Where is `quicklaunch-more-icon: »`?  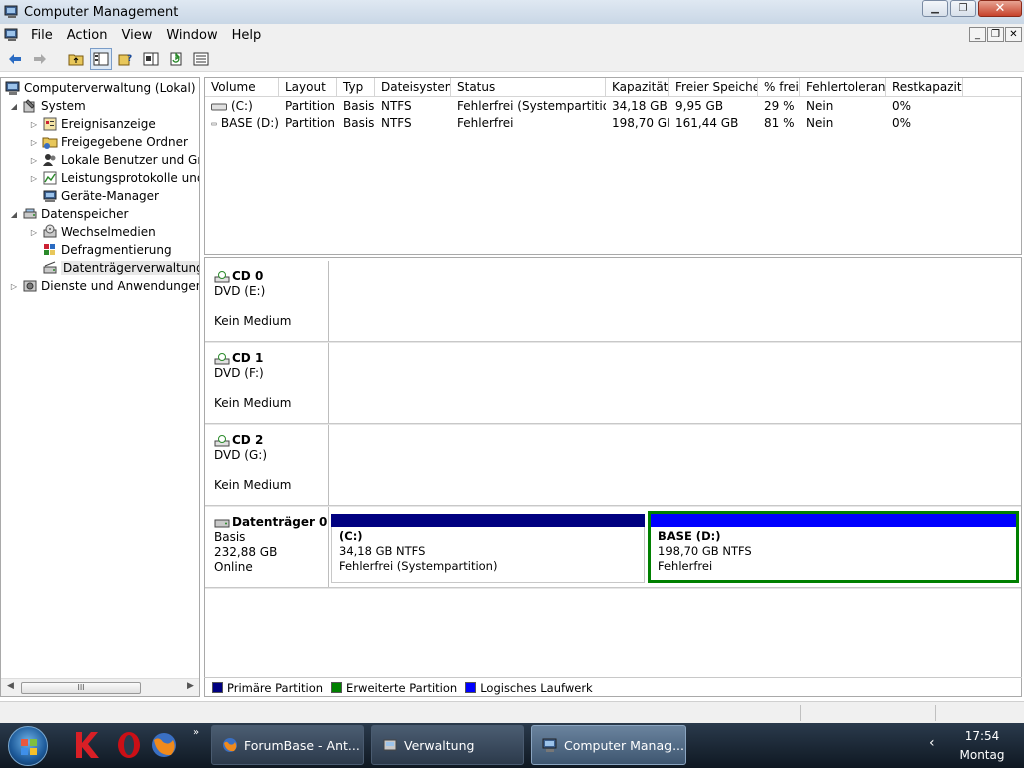
quicklaunch-more-icon: » is located at coordinates (196, 732).